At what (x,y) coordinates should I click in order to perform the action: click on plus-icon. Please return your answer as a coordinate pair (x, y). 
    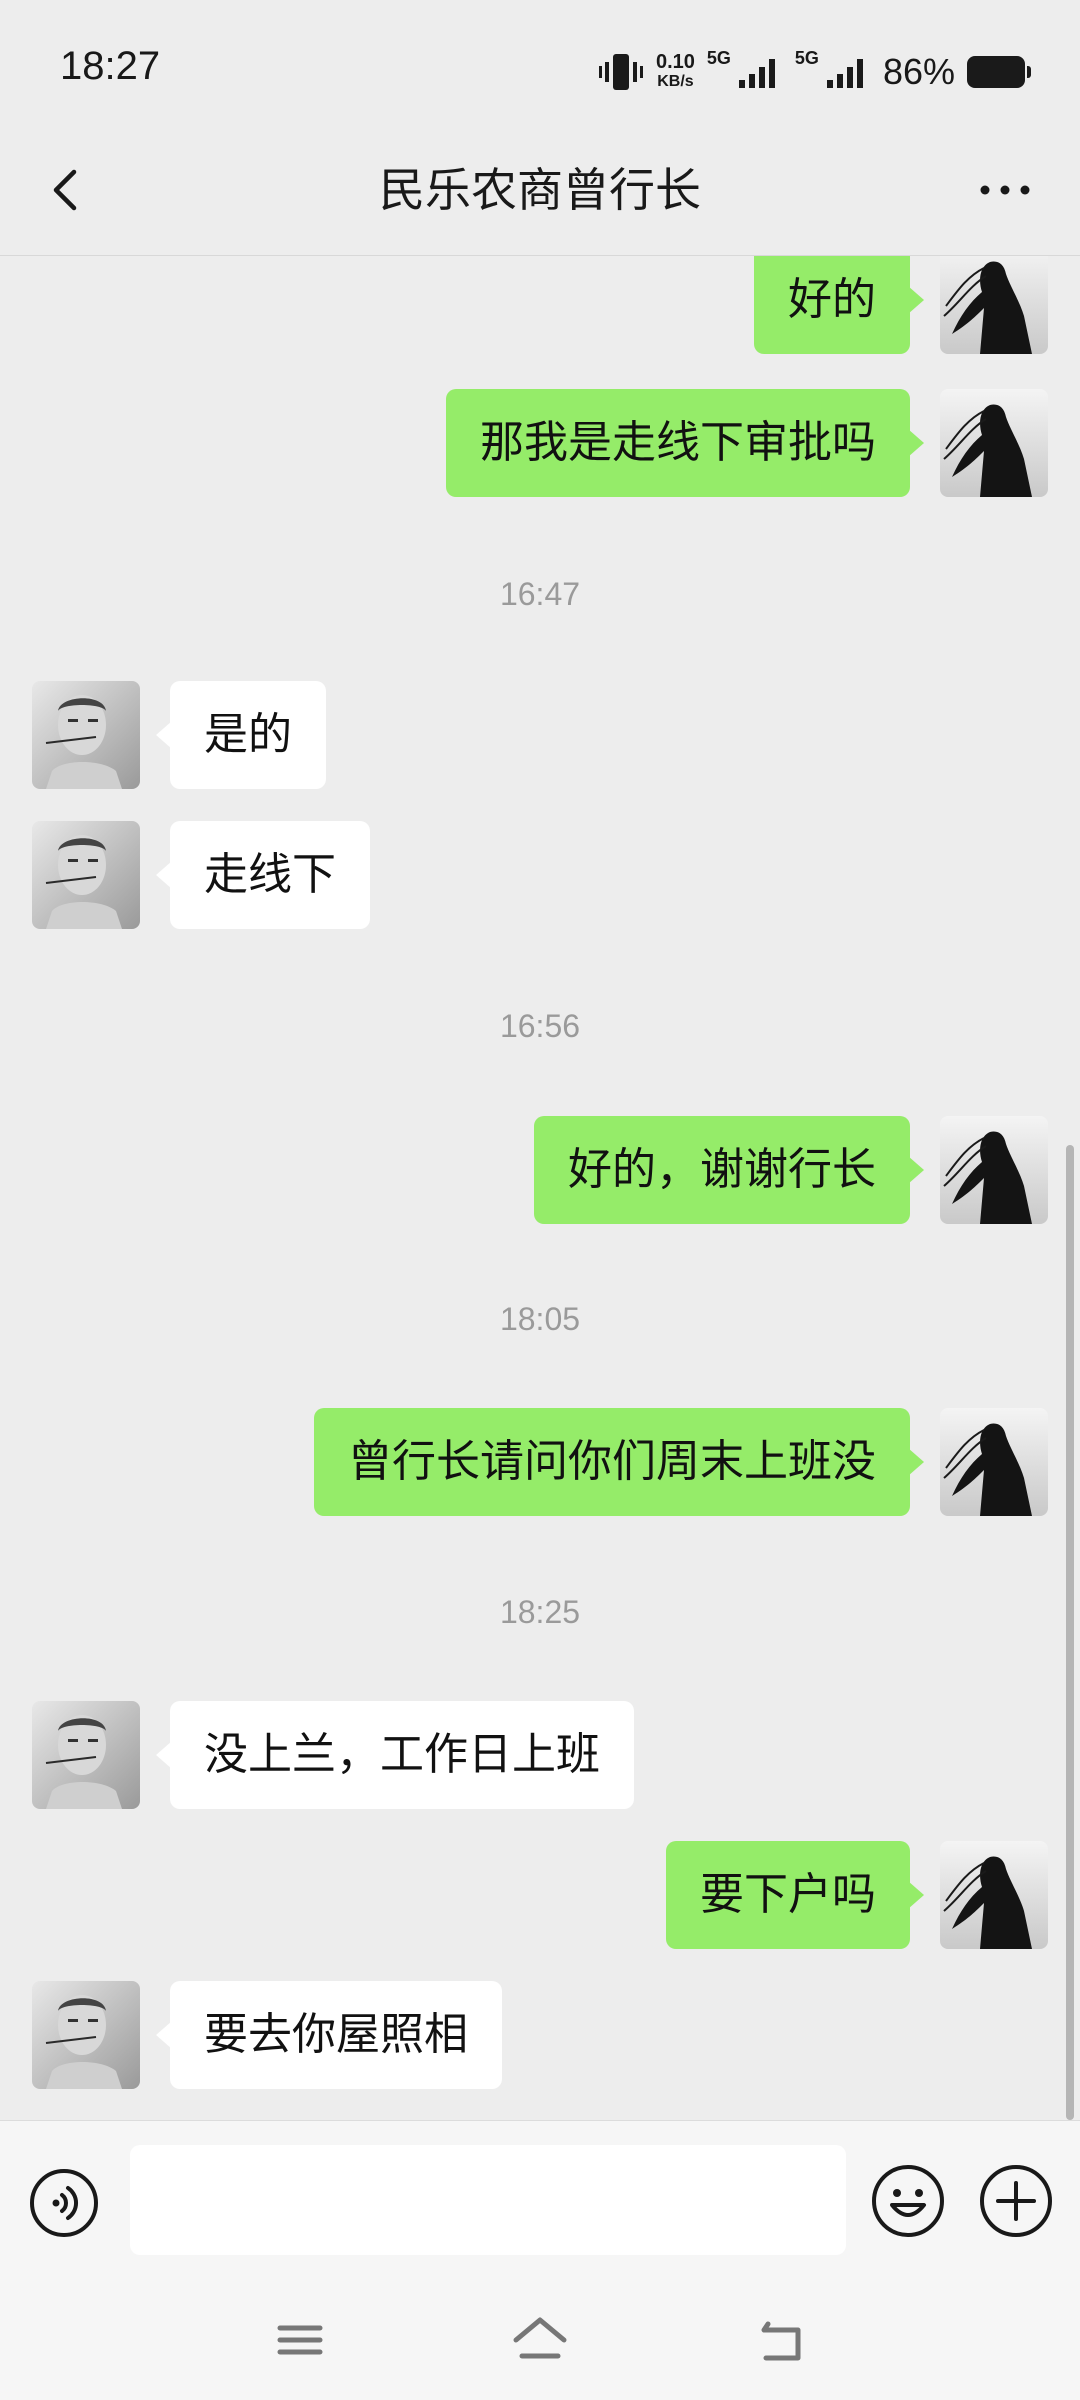
    Looking at the image, I should click on (1016, 2201).